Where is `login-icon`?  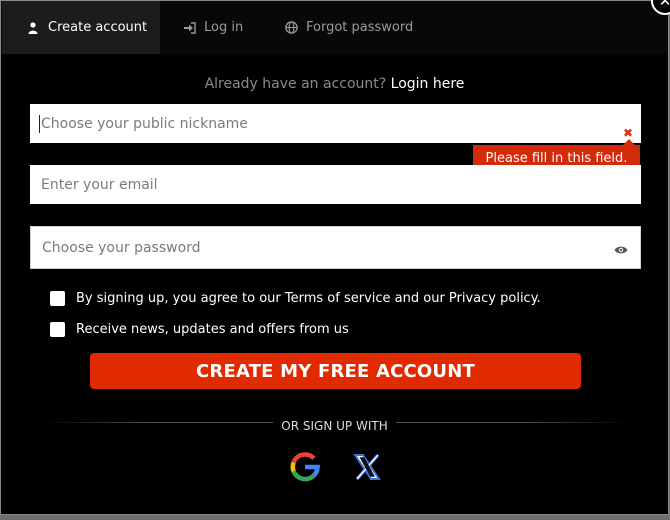 login-icon is located at coordinates (189, 27).